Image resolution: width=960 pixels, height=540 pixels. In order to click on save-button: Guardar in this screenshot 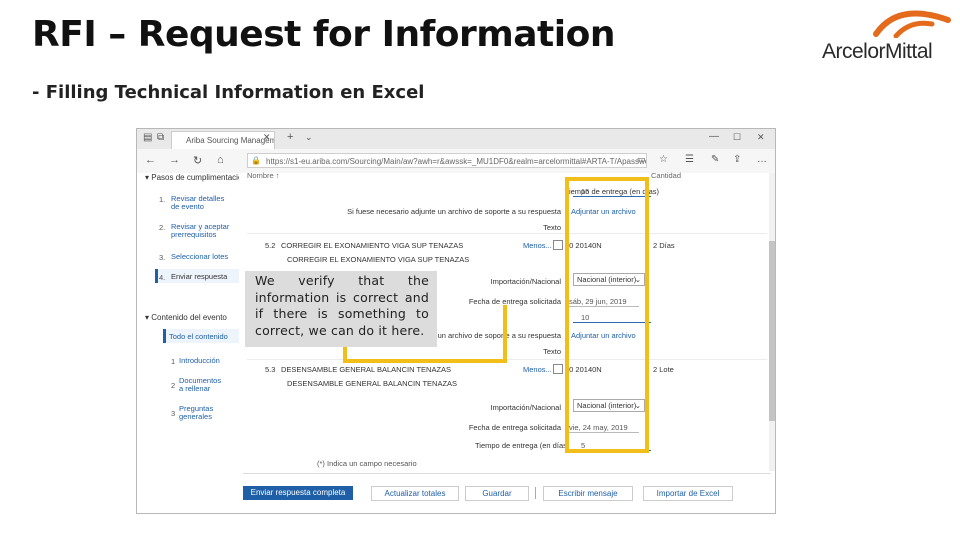, I will do `click(497, 493)`.